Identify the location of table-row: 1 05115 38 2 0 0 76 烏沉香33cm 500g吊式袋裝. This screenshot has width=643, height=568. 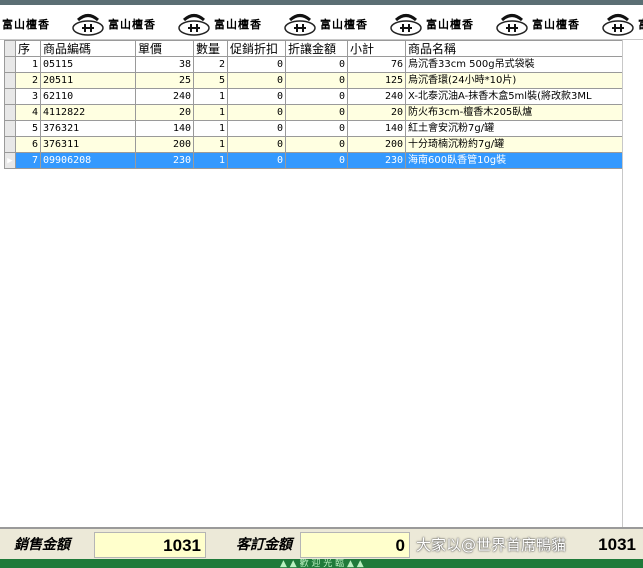
(313, 64).